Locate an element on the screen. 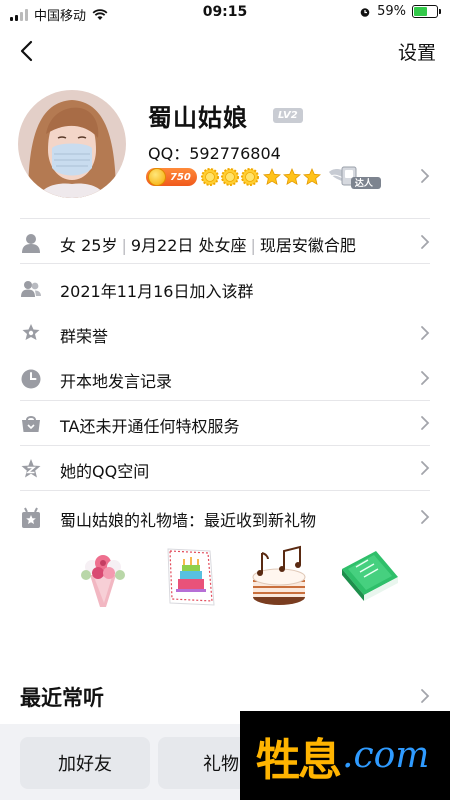 The width and height of the screenshot is (450, 800). nav-bar: 设置 is located at coordinates (225, 52).